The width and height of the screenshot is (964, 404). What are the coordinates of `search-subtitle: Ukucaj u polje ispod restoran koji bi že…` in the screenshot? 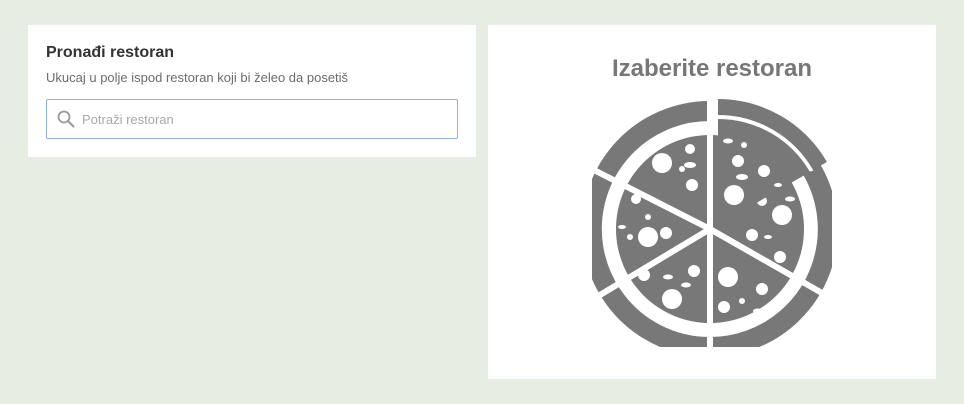 It's located at (197, 77).